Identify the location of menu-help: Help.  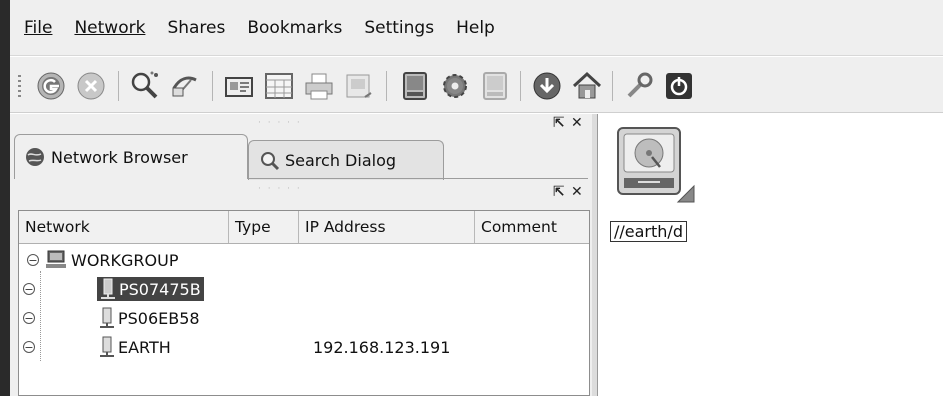
(475, 28).